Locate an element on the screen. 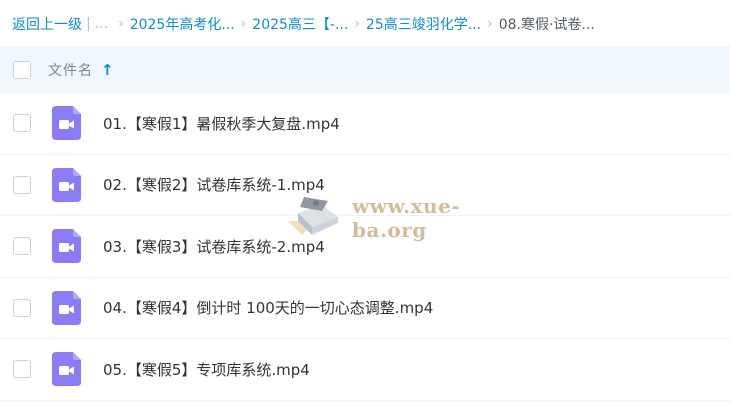 This screenshot has width=730, height=413. file-name: 05.【寒假5】专项库系统.mp4 is located at coordinates (206, 369).